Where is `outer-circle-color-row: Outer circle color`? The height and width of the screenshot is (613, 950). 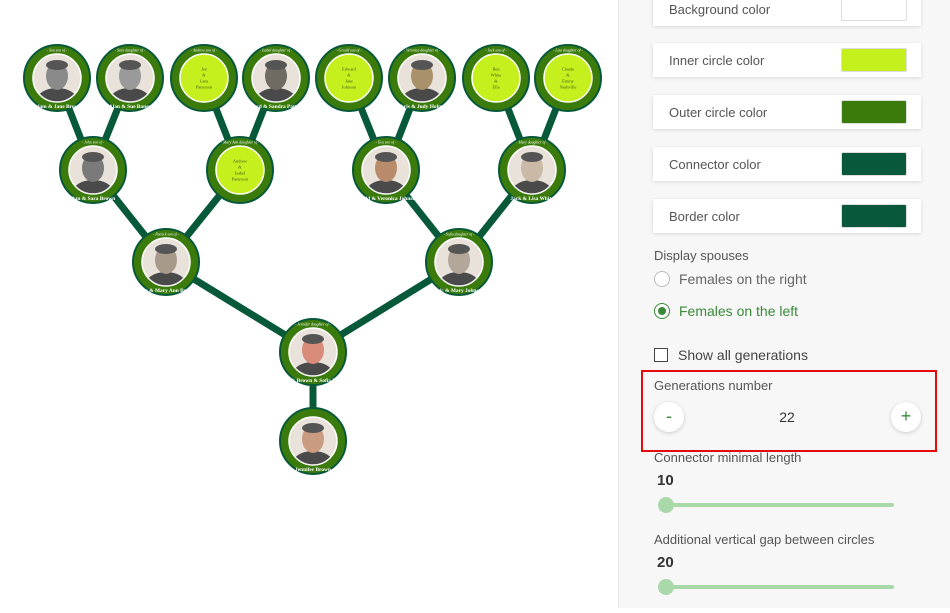 outer-circle-color-row: Outer circle color is located at coordinates (787, 112).